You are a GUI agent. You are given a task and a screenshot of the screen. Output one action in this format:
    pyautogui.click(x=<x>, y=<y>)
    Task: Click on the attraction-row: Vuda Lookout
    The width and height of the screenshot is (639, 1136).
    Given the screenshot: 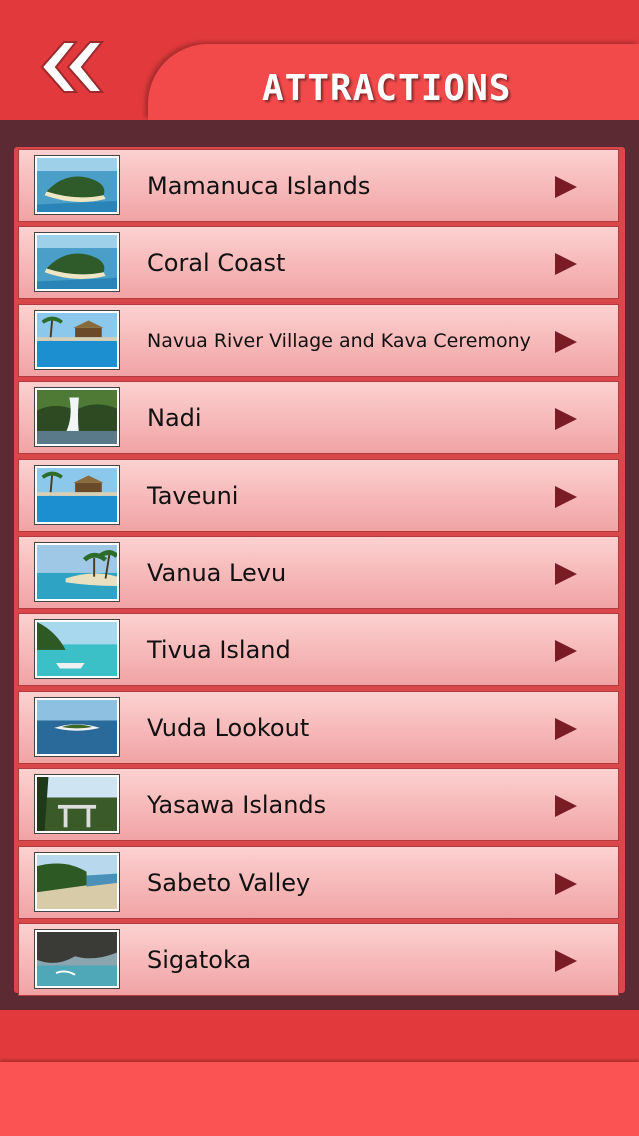 What is the action you would take?
    pyautogui.click(x=318, y=727)
    